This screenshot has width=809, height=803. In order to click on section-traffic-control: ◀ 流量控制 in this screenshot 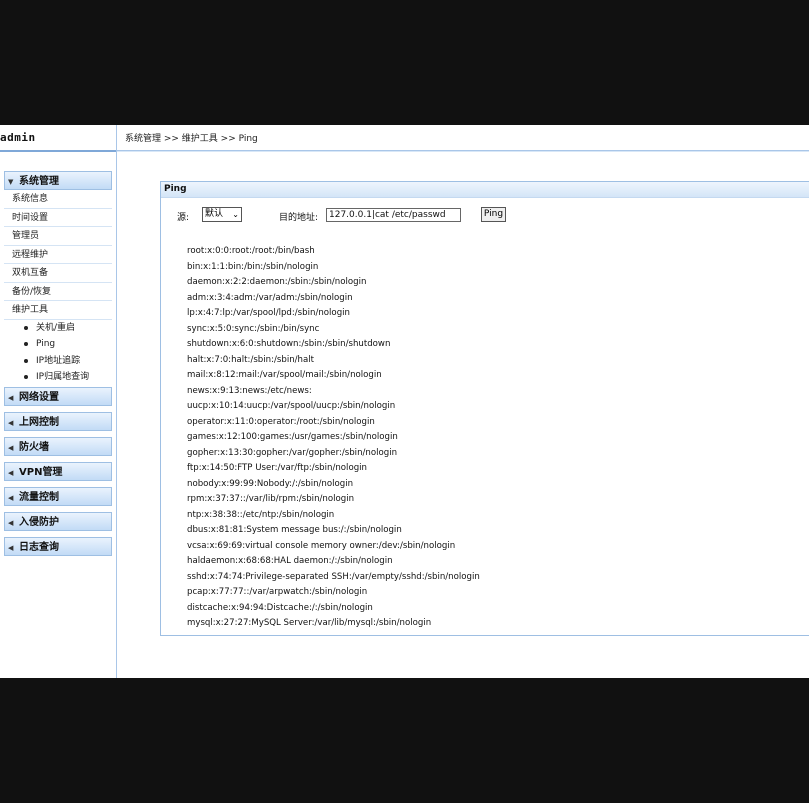, I will do `click(58, 496)`.